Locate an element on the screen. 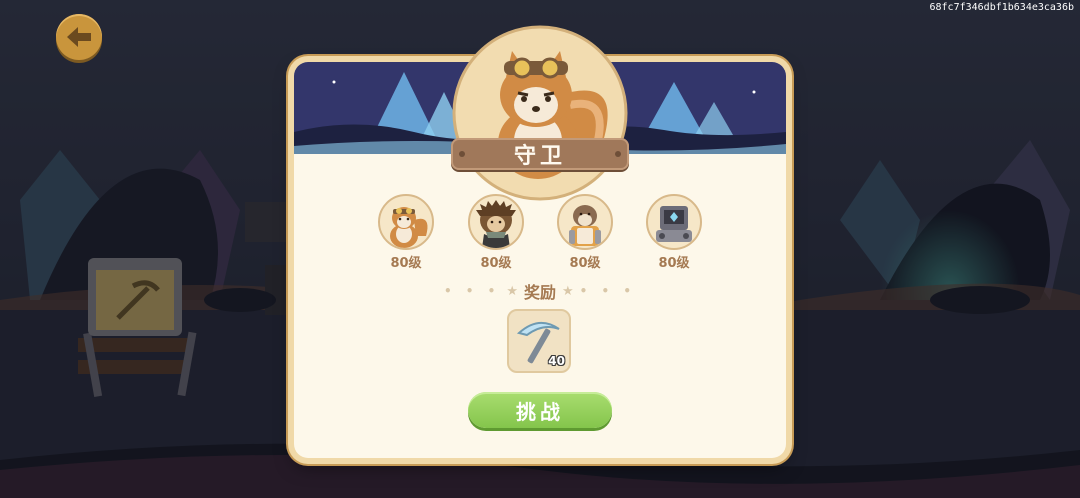 The width and height of the screenshot is (1080, 498). reward-count: 40 is located at coordinates (556, 361).